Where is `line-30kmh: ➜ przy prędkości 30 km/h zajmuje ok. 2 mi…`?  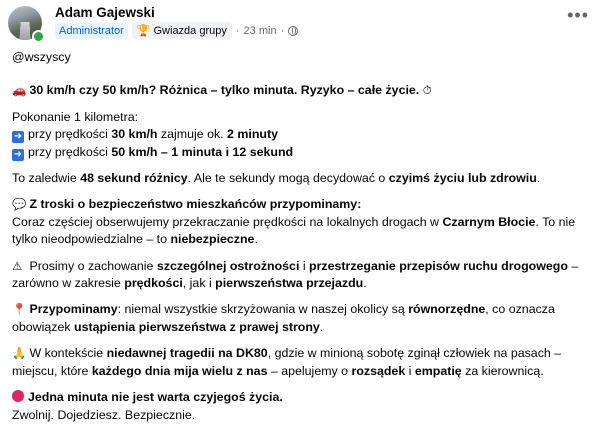 line-30kmh: ➜ przy prędkości 30 km/h zajmuje ok. 2 mi… is located at coordinates (145, 135).